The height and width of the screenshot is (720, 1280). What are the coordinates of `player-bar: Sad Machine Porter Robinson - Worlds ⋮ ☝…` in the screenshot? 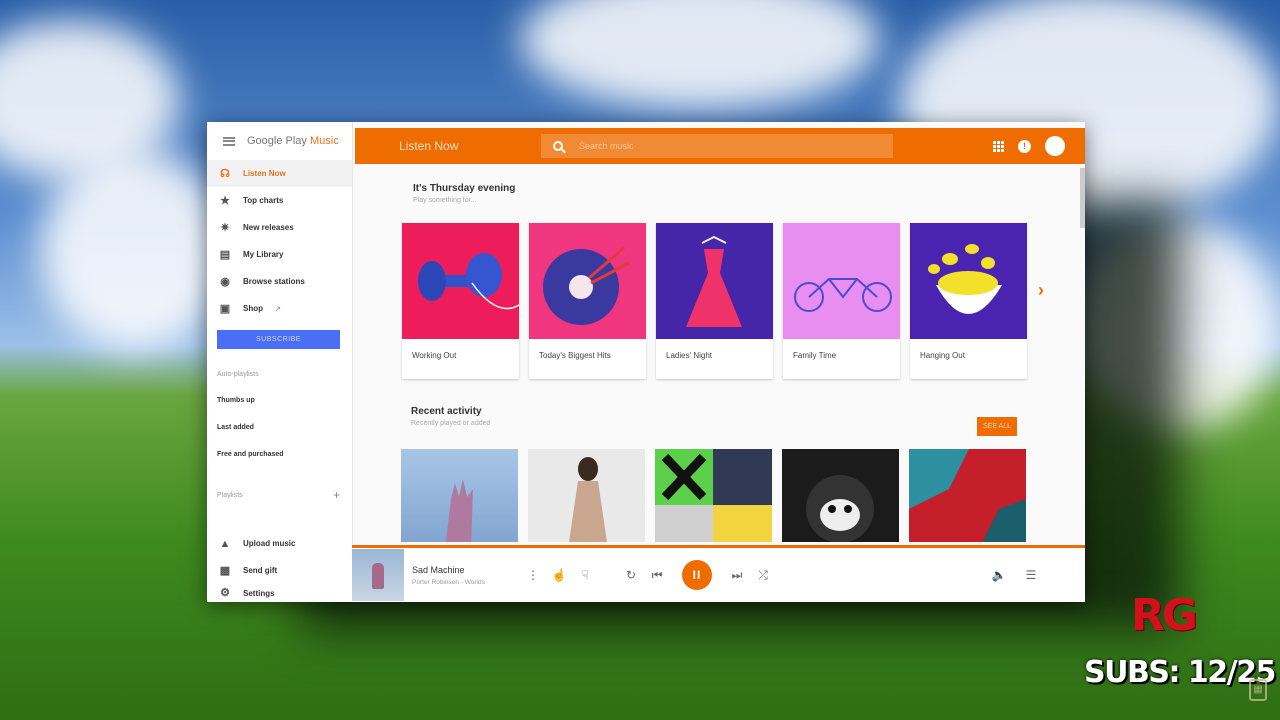 It's located at (718, 573).